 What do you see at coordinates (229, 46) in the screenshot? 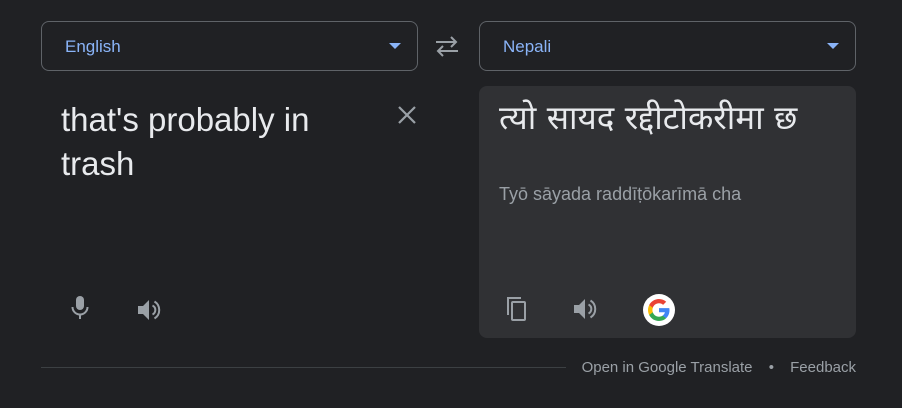
I see `source-language-select: English` at bounding box center [229, 46].